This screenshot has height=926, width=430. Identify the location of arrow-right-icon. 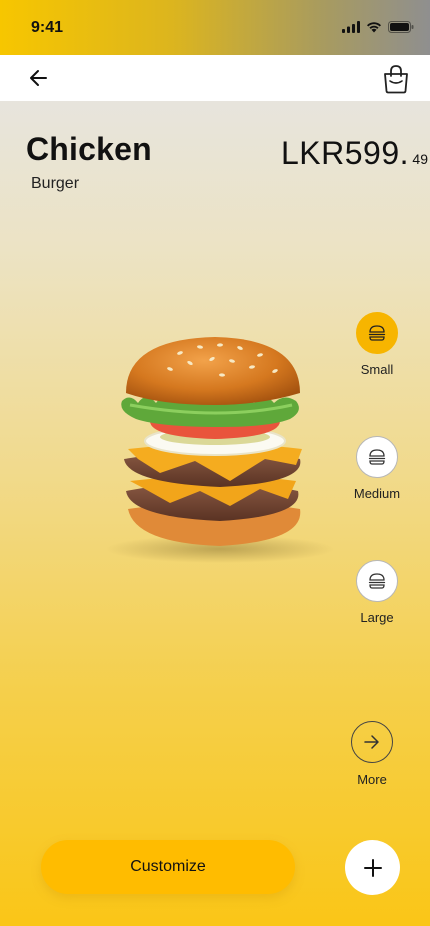
(371, 742).